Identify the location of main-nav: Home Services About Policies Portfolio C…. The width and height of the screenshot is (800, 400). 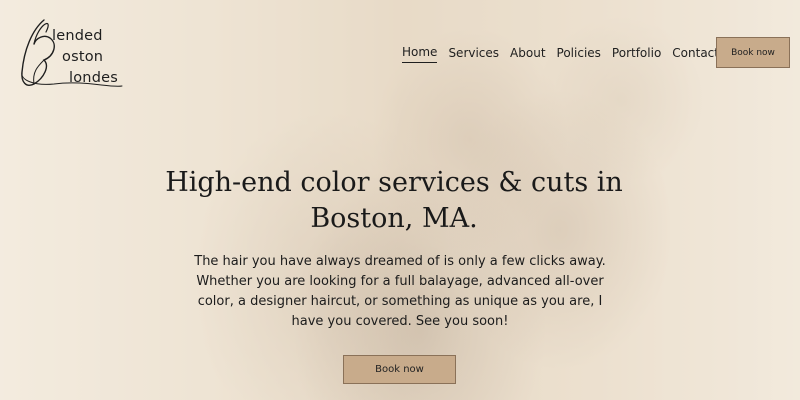
(583, 54).